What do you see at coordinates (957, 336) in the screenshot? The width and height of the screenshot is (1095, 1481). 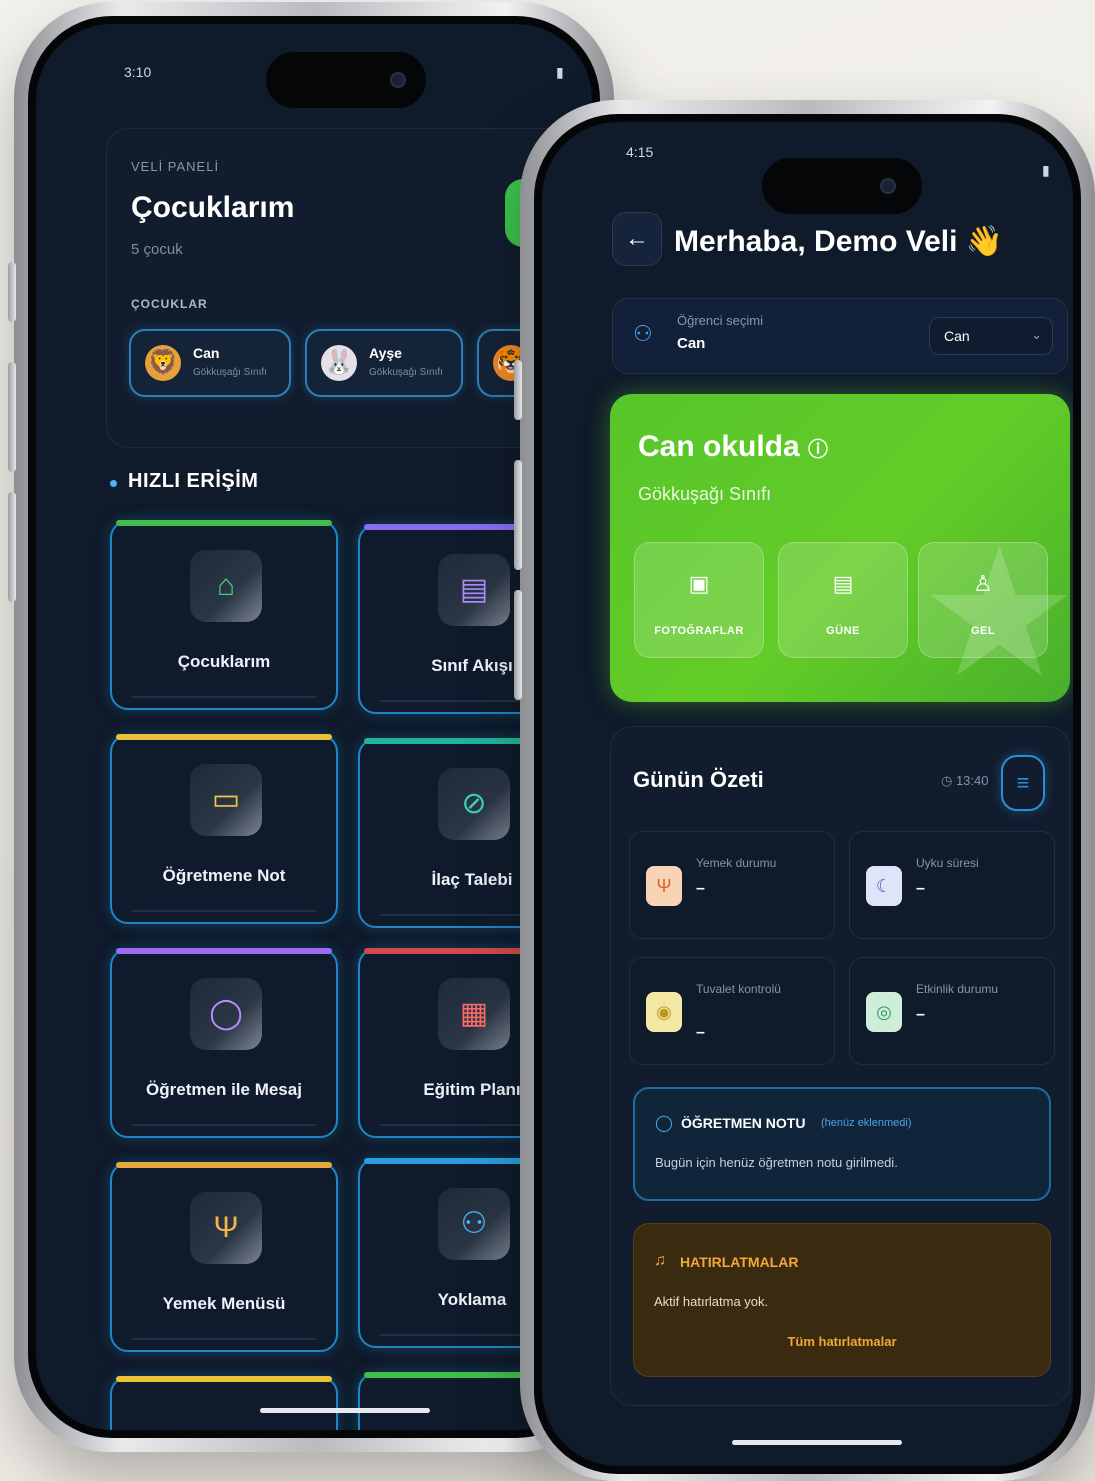 I see `dropdown-value: Can` at bounding box center [957, 336].